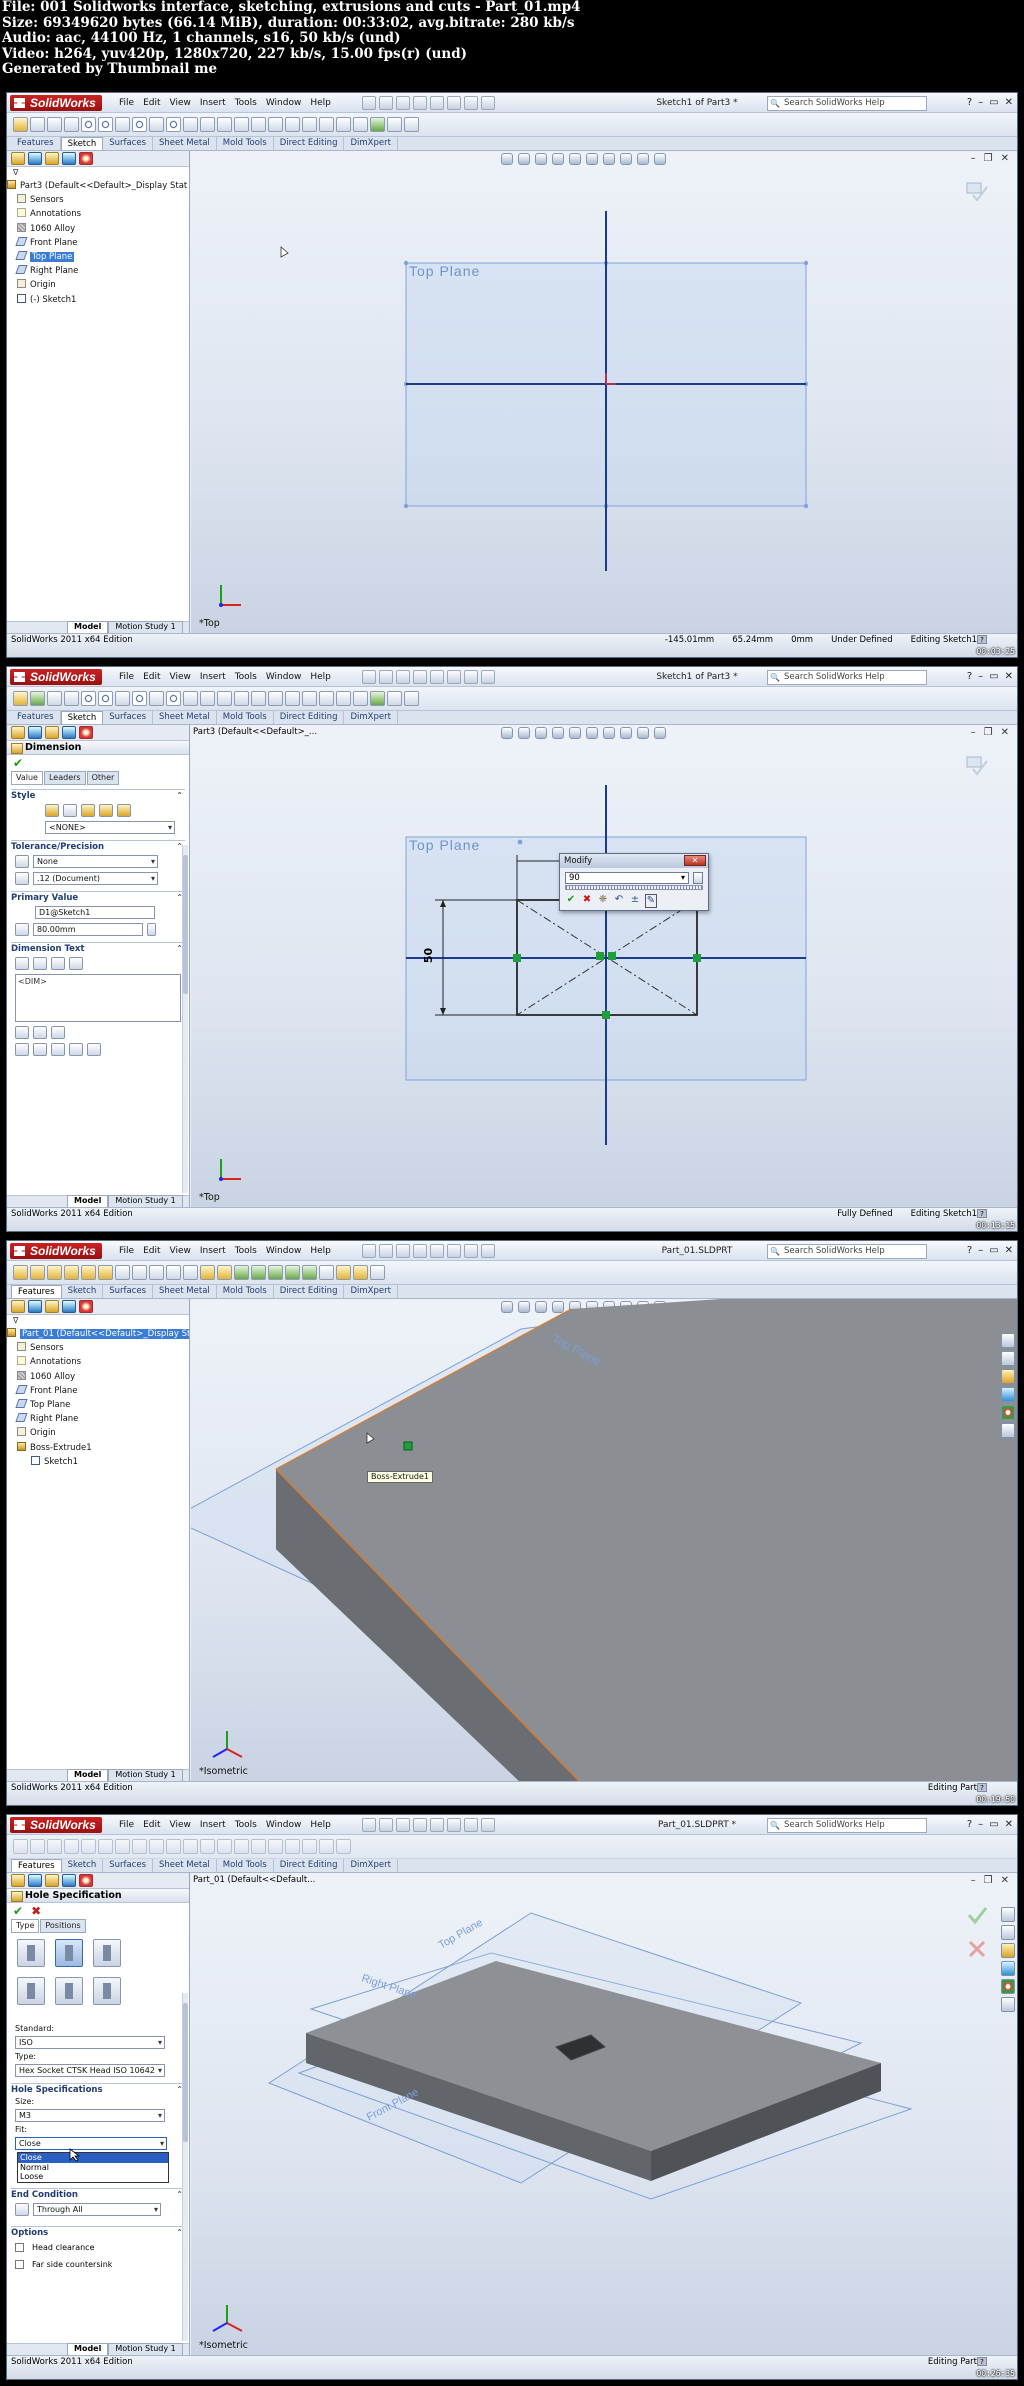 This screenshot has width=1024, height=2386. Describe the element at coordinates (275, 698) in the screenshot. I see `convert-icon` at that location.